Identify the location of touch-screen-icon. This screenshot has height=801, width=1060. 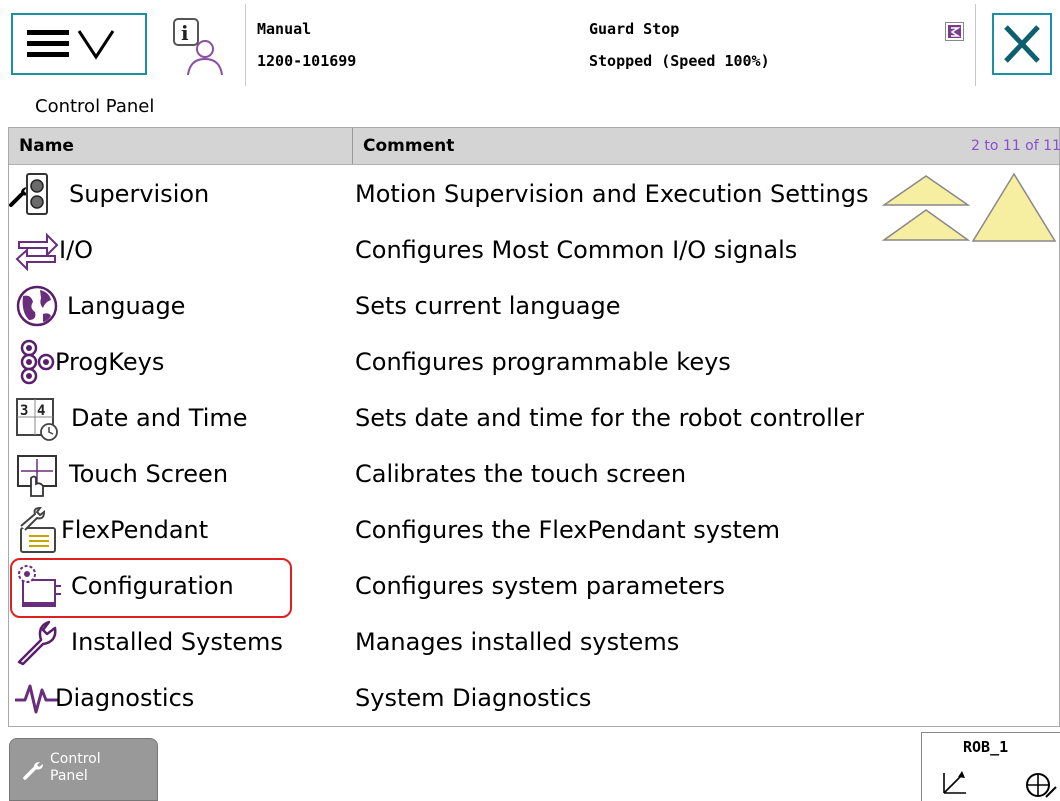
(37, 476).